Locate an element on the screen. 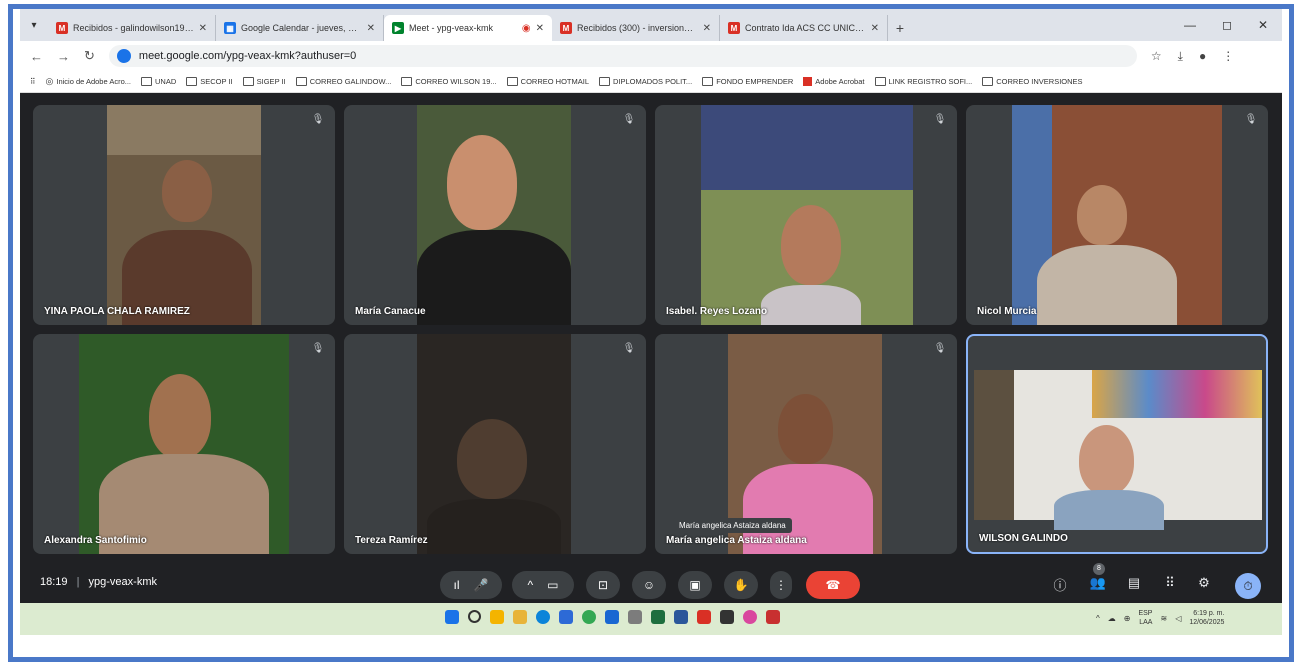  bookmark-item: UNAD is located at coordinates (158, 81).